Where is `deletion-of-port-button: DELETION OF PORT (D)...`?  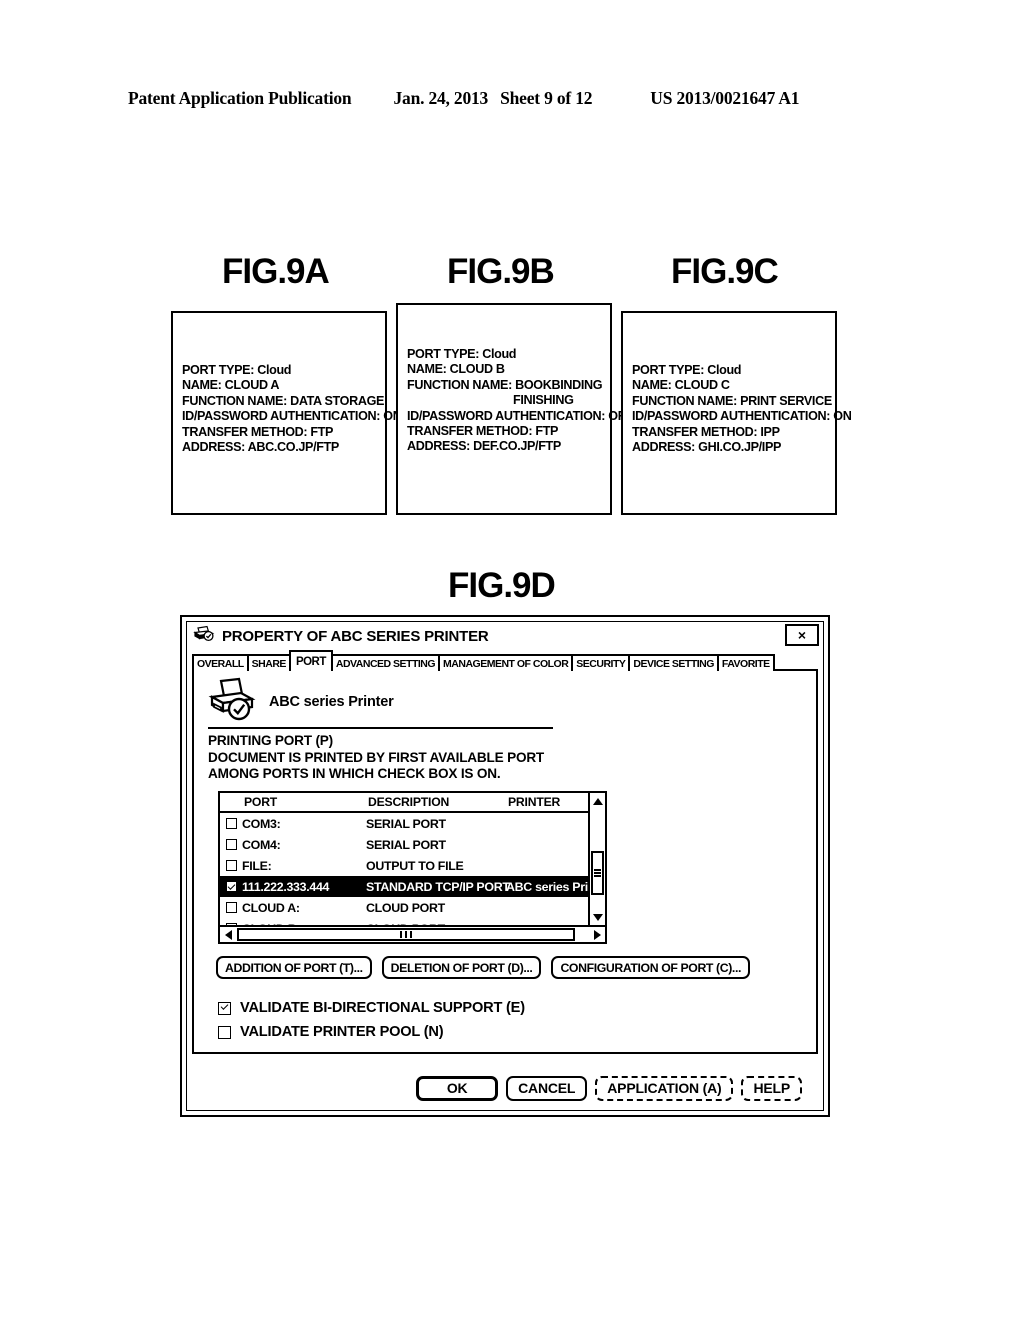
deletion-of-port-button: DELETION OF PORT (D)... is located at coordinates (461, 967).